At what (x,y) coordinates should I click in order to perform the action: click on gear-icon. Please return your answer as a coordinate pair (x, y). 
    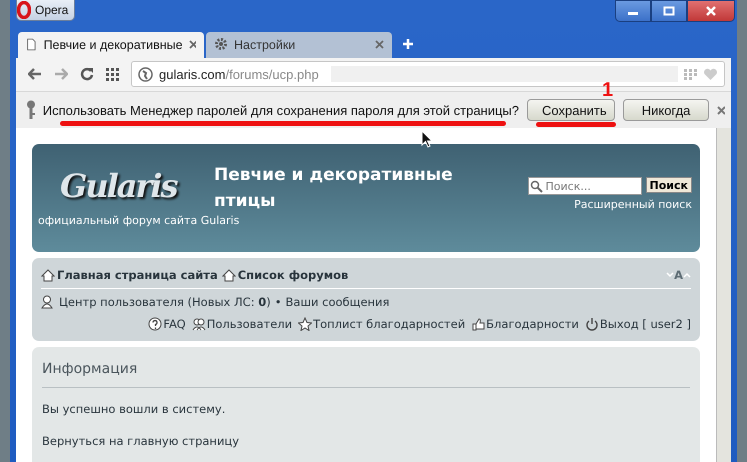
    Looking at the image, I should click on (221, 44).